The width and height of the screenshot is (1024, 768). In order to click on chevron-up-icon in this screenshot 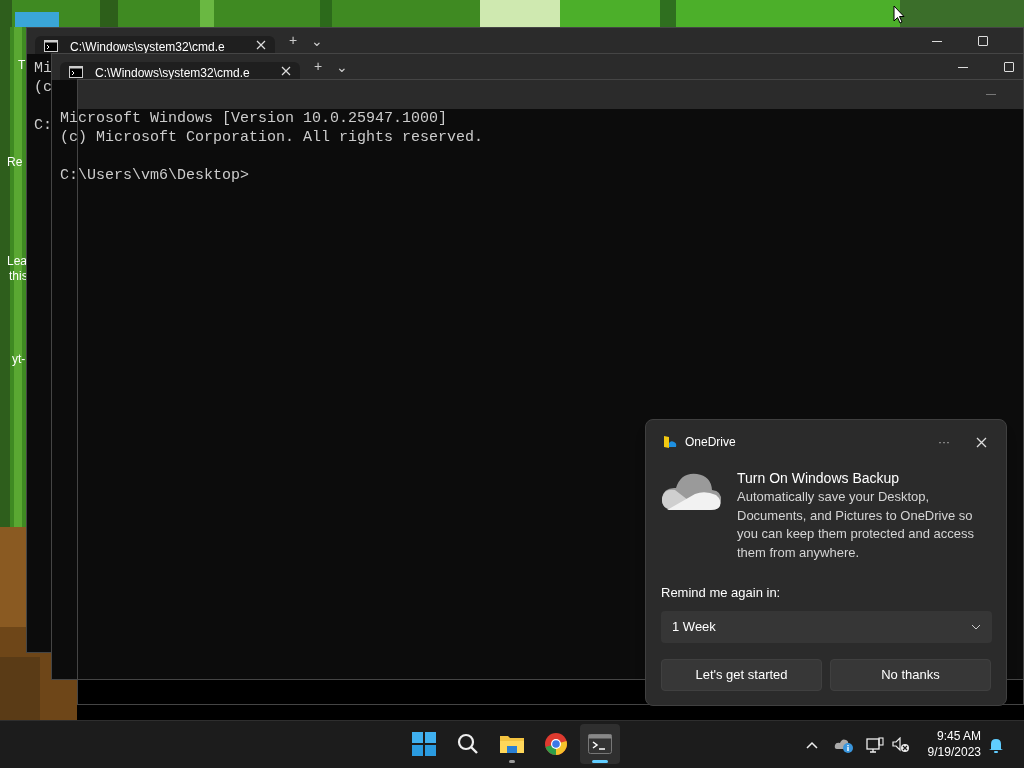, I will do `click(812, 745)`.